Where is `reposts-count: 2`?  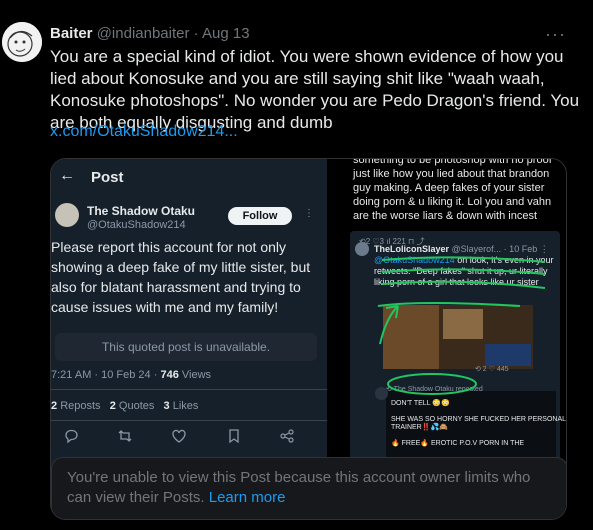 reposts-count: 2 is located at coordinates (54, 406).